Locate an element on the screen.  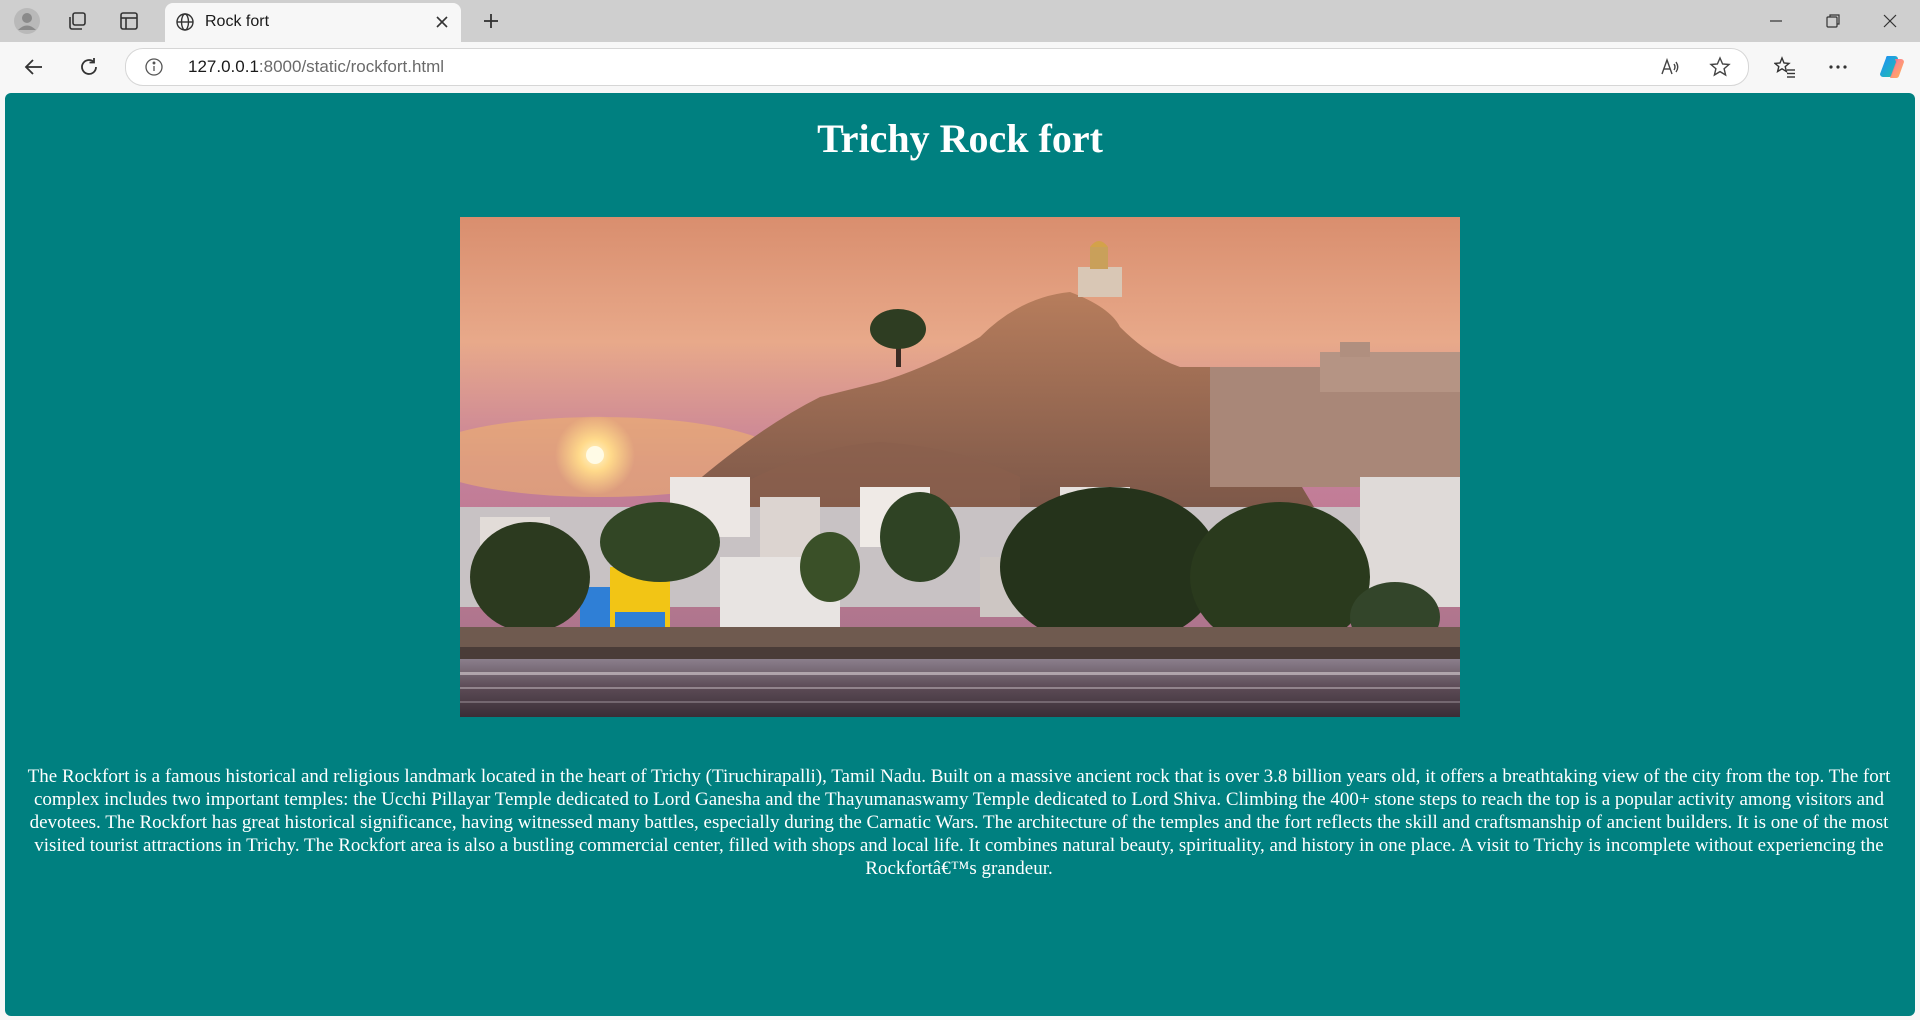
url-text: 127.0.0.1:8000/static/rockfort.html is located at coordinates (316, 67).